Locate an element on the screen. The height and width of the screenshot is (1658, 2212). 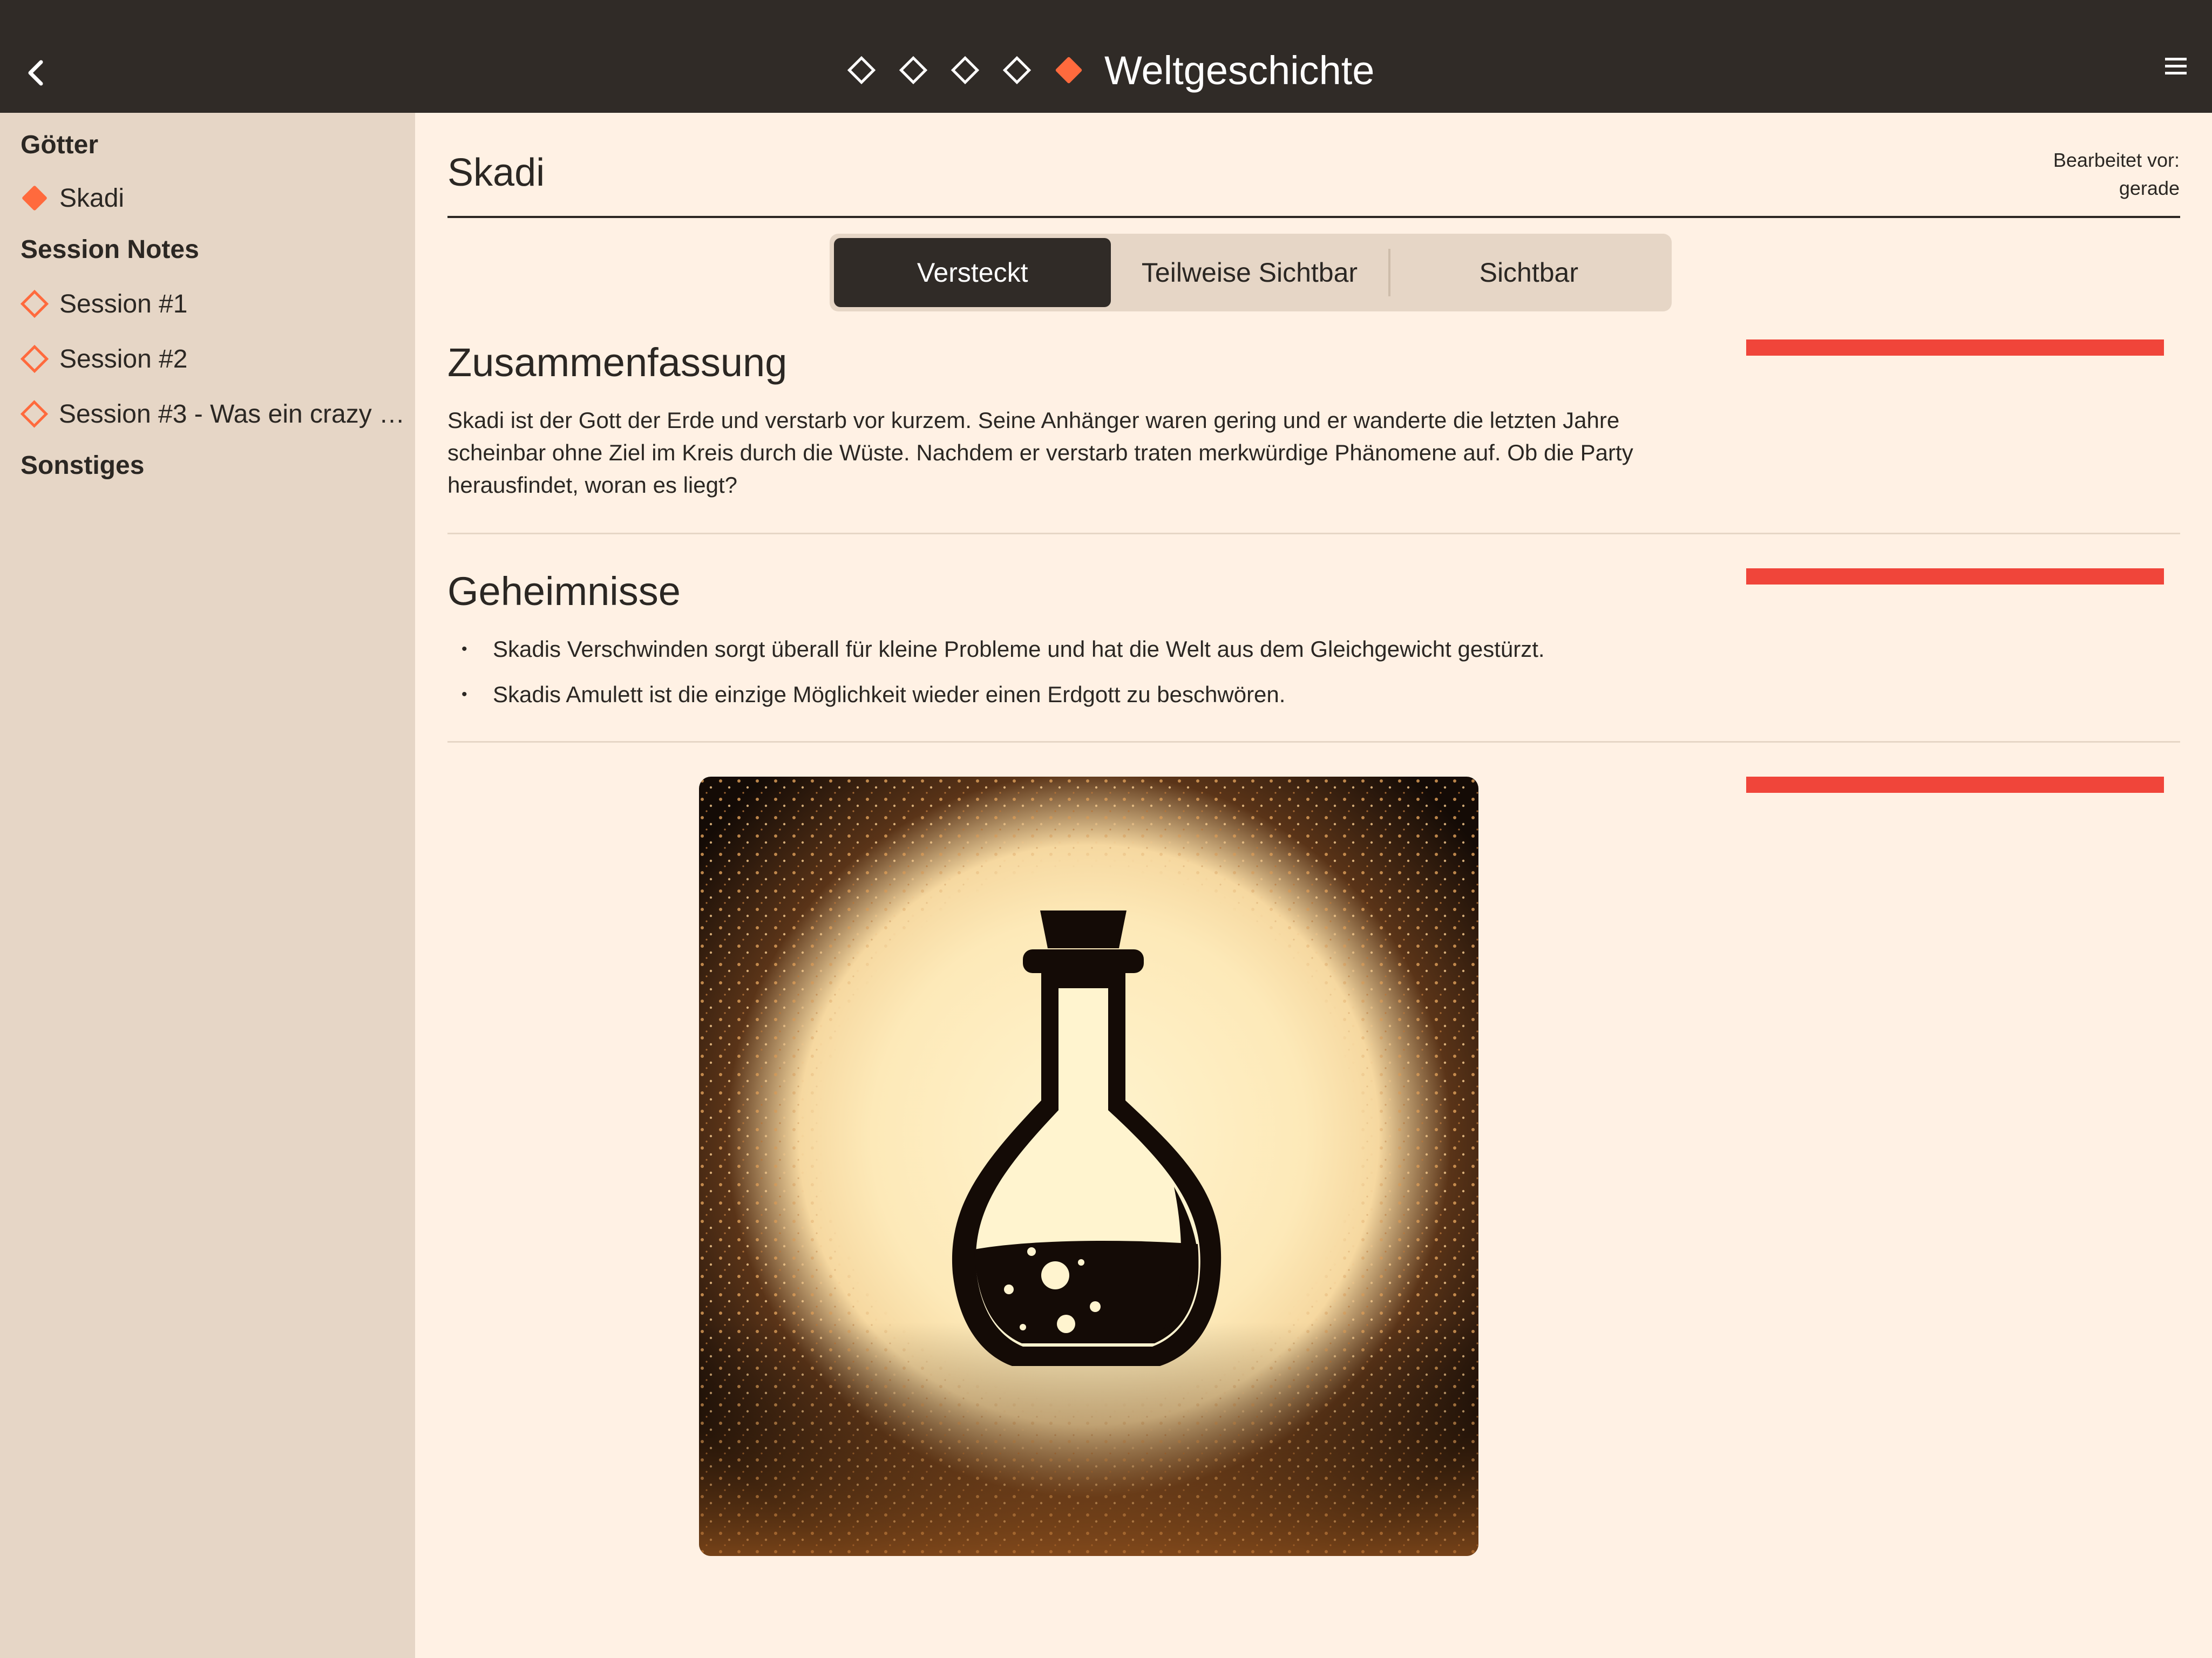
hamburger-menu-icon is located at coordinates (2176, 66).